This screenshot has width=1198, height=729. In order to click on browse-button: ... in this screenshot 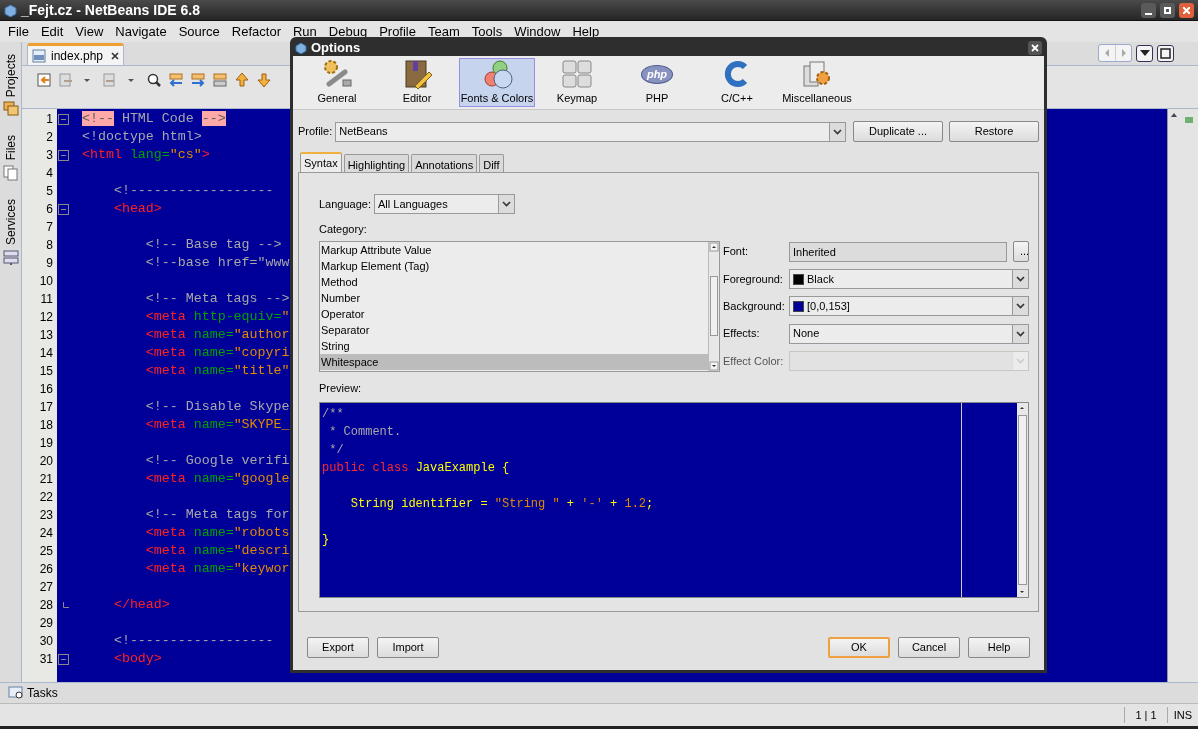, I will do `click(1021, 252)`.